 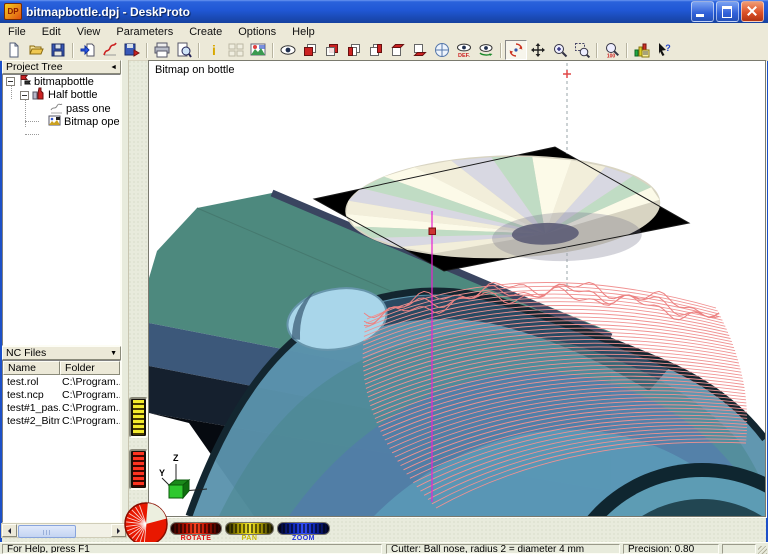 I want to click on title-bar: DP bitmapbottle.dpj - DeskProto, so click(x=384, y=11).